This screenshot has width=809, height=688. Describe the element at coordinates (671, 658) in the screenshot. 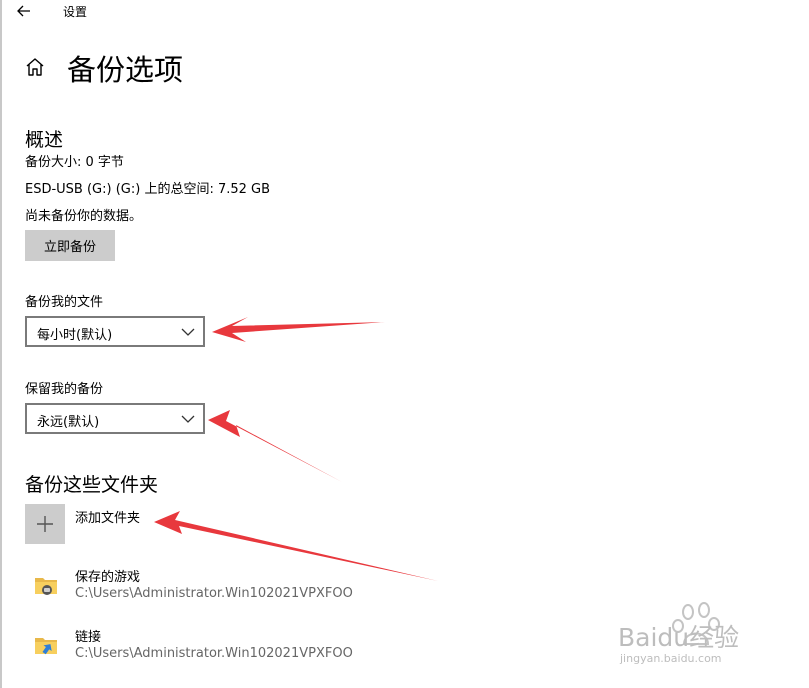

I see `watermark-url: jingyan.baidu.com` at that location.